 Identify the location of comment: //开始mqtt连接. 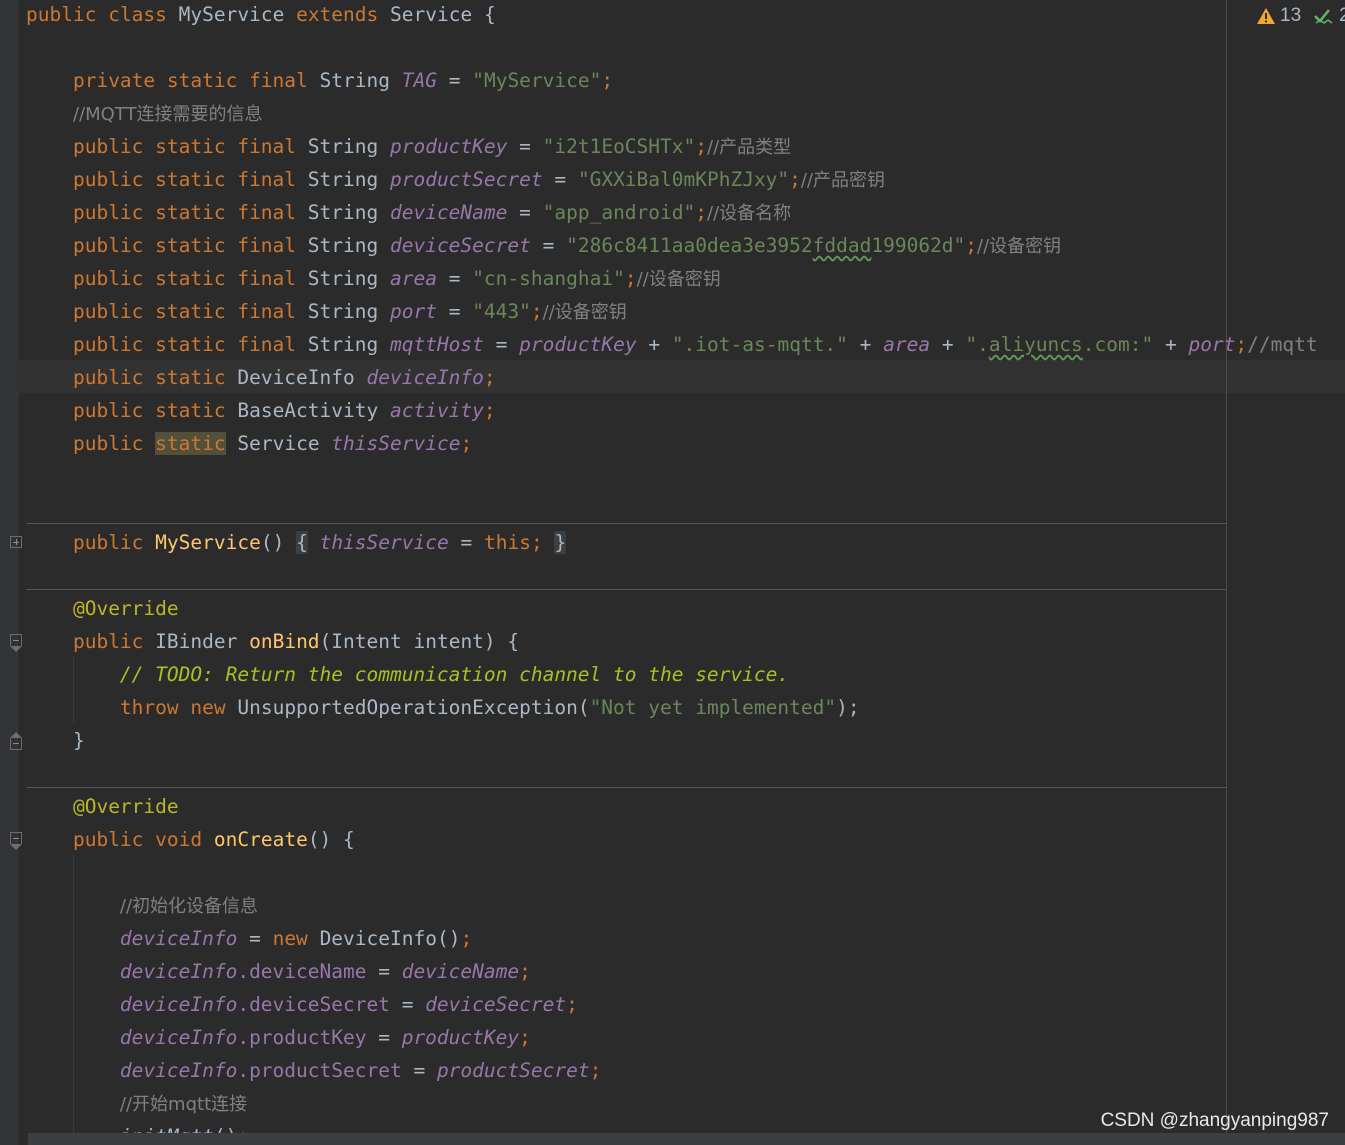
(183, 1104).